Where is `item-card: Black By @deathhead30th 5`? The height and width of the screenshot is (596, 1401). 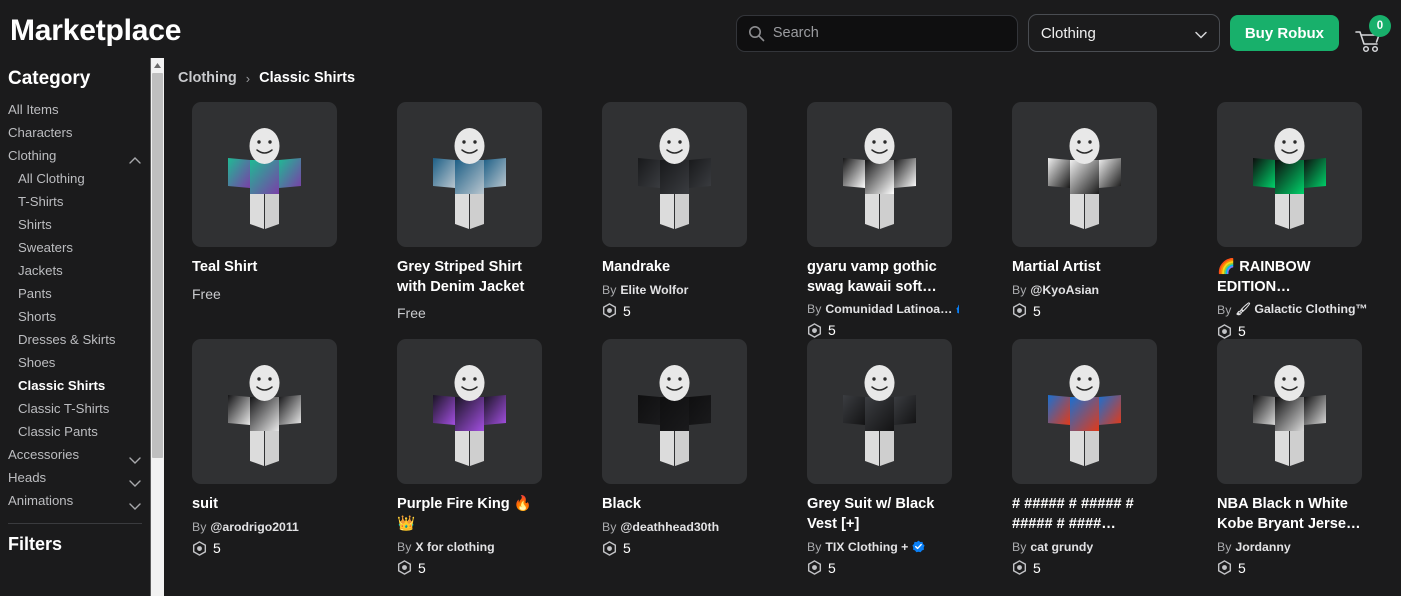
item-card: Black By @deathhead30th 5 is located at coordinates (704, 457).